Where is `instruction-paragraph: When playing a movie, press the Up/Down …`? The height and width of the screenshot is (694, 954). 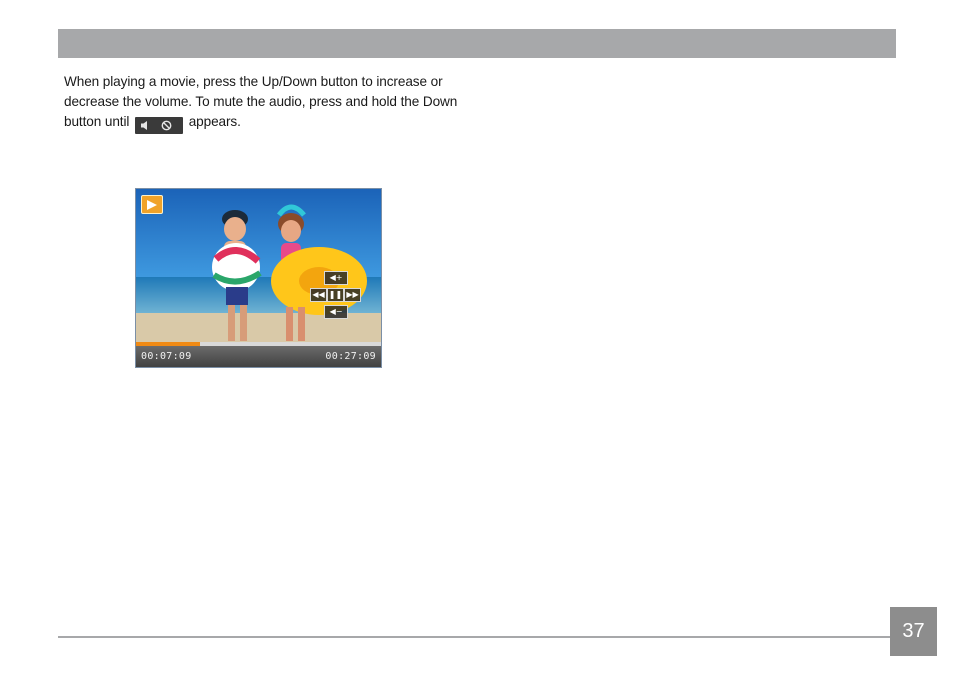
instruction-paragraph: When playing a movie, press the Up/Down … is located at coordinates (264, 103).